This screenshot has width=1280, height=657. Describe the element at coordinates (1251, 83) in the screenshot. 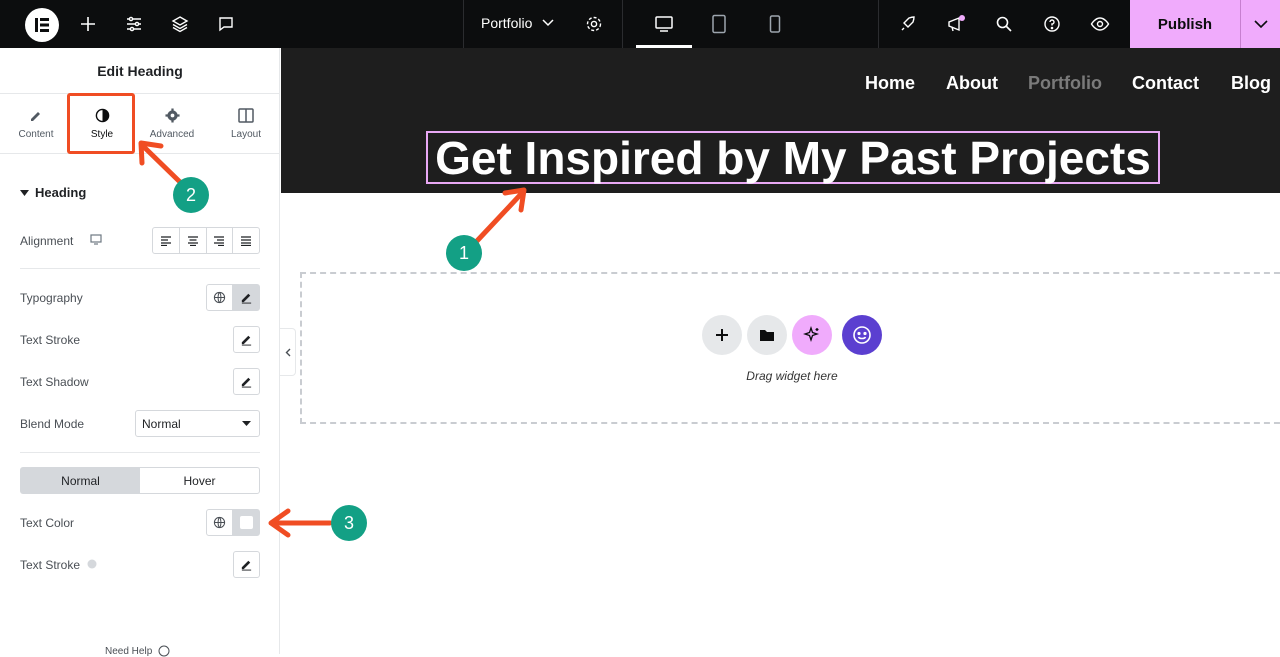

I see `nav-item-blog: Blog` at that location.